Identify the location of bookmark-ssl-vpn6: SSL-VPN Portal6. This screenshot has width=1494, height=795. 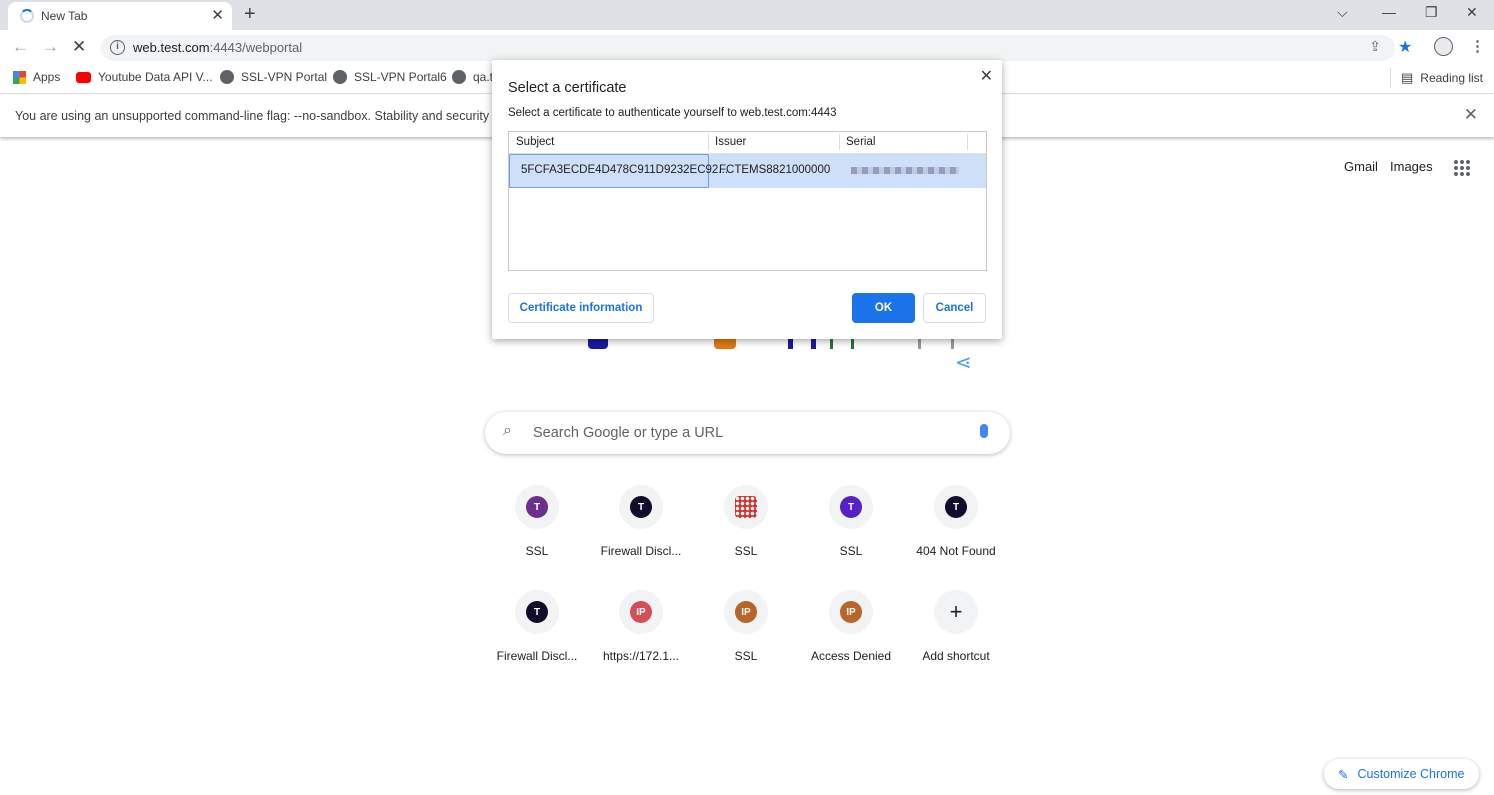
(390, 77).